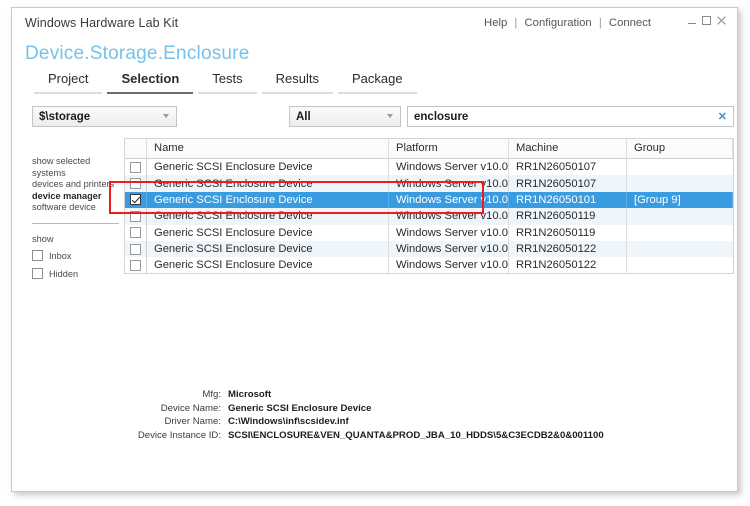 The width and height of the screenshot is (750, 506). Describe the element at coordinates (68, 82) in the screenshot. I see `tab-project: Project` at that location.